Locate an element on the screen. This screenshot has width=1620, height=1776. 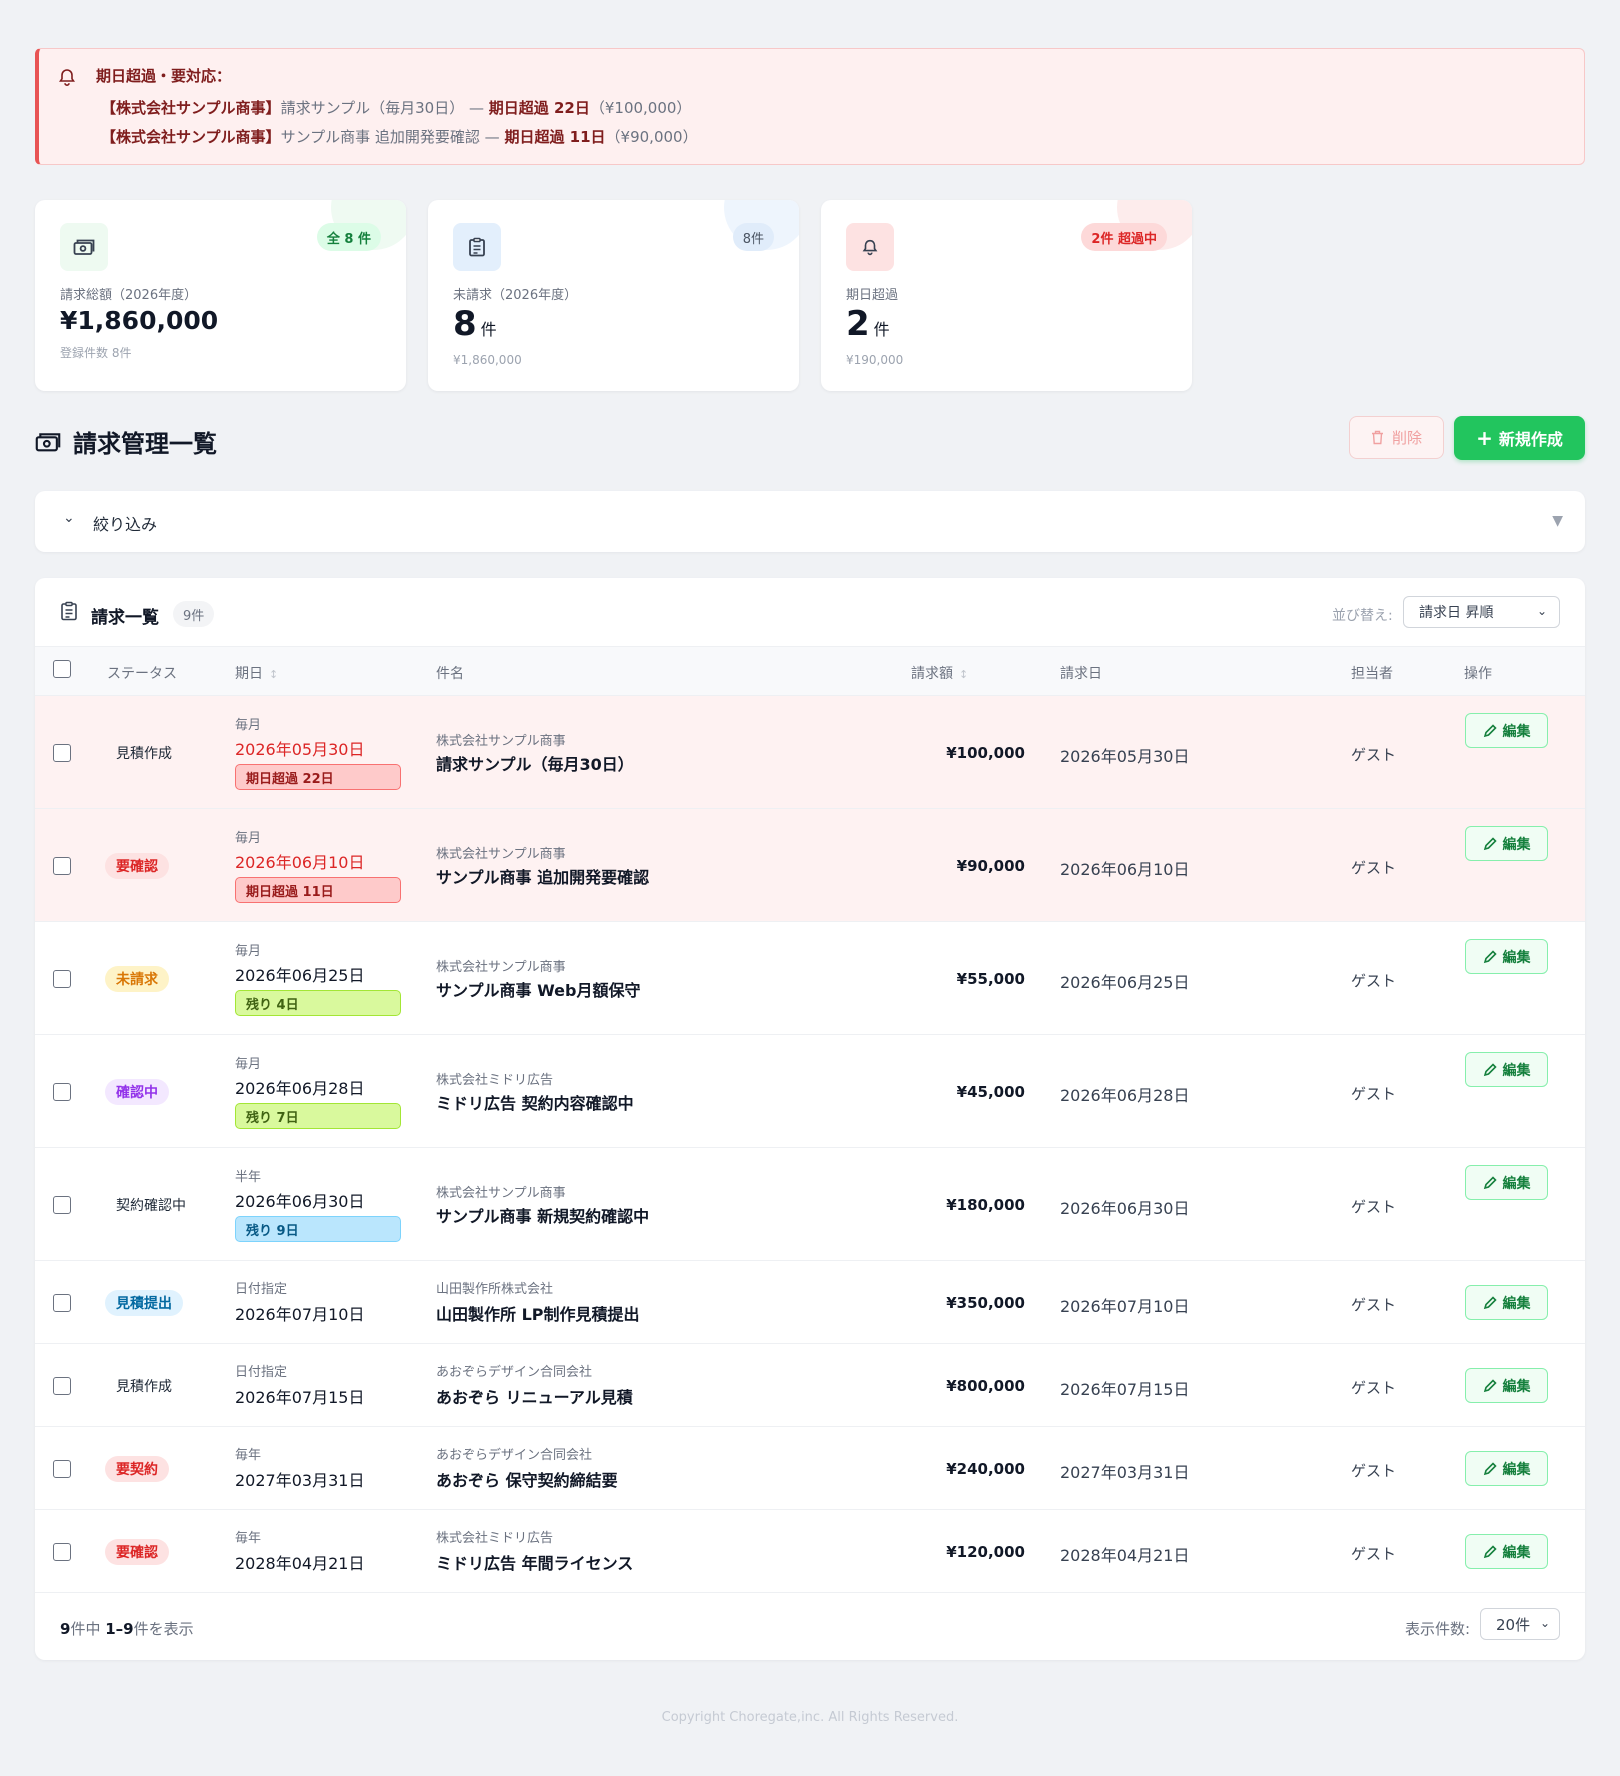
due-status-chip: 残り 4日 is located at coordinates (318, 1003).